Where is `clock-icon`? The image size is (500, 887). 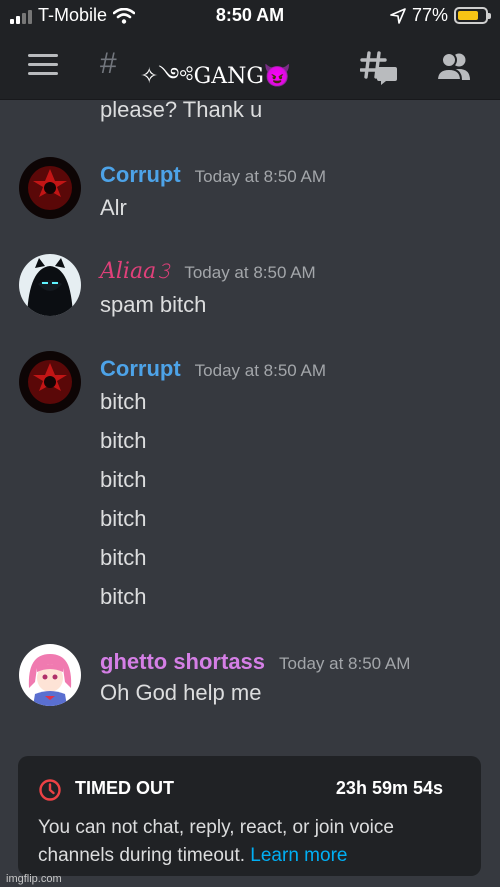 clock-icon is located at coordinates (50, 790).